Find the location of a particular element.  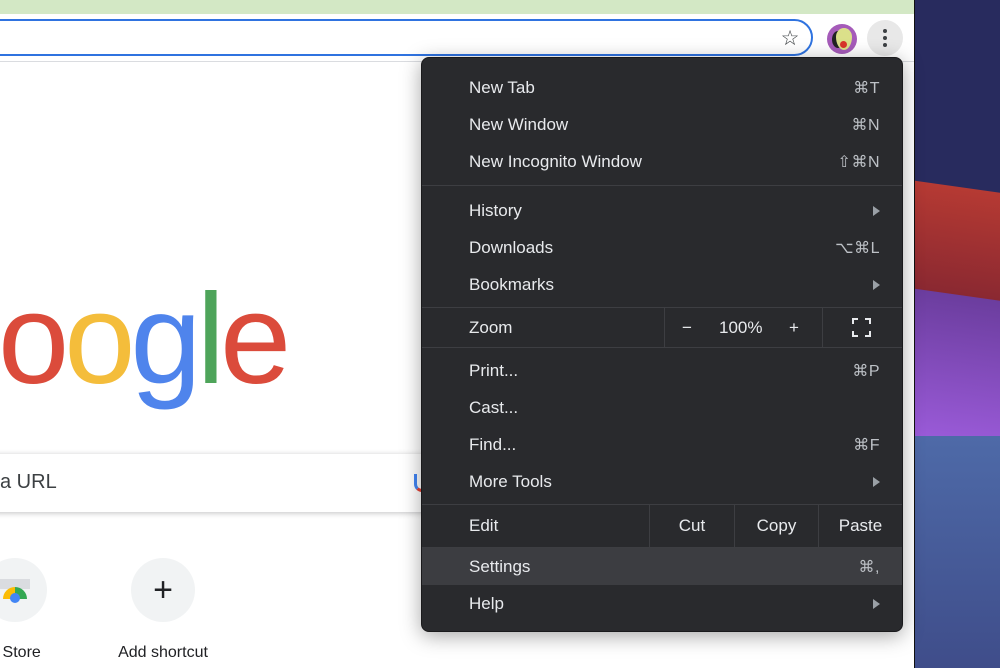

menu-item-label: New Window is located at coordinates (519, 124).